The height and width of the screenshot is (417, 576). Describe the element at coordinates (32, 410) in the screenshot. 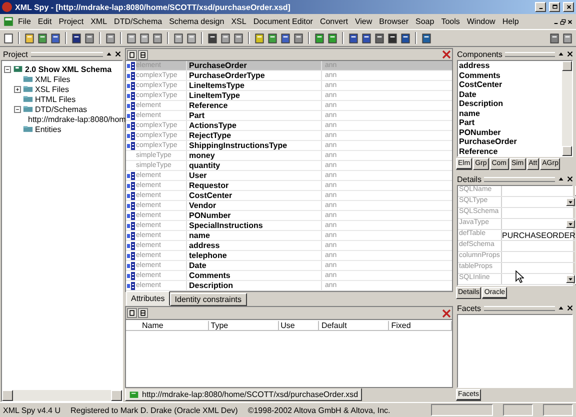

I see `status-text: XML Spy v4.4 U` at that location.